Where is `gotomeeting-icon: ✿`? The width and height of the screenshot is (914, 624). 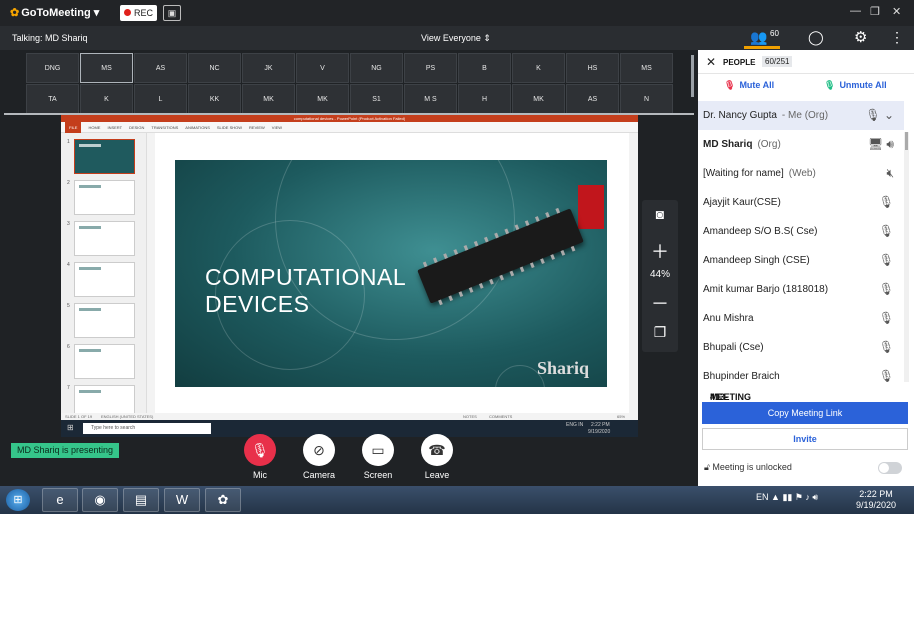 gotomeeting-icon: ✿ is located at coordinates (223, 500).